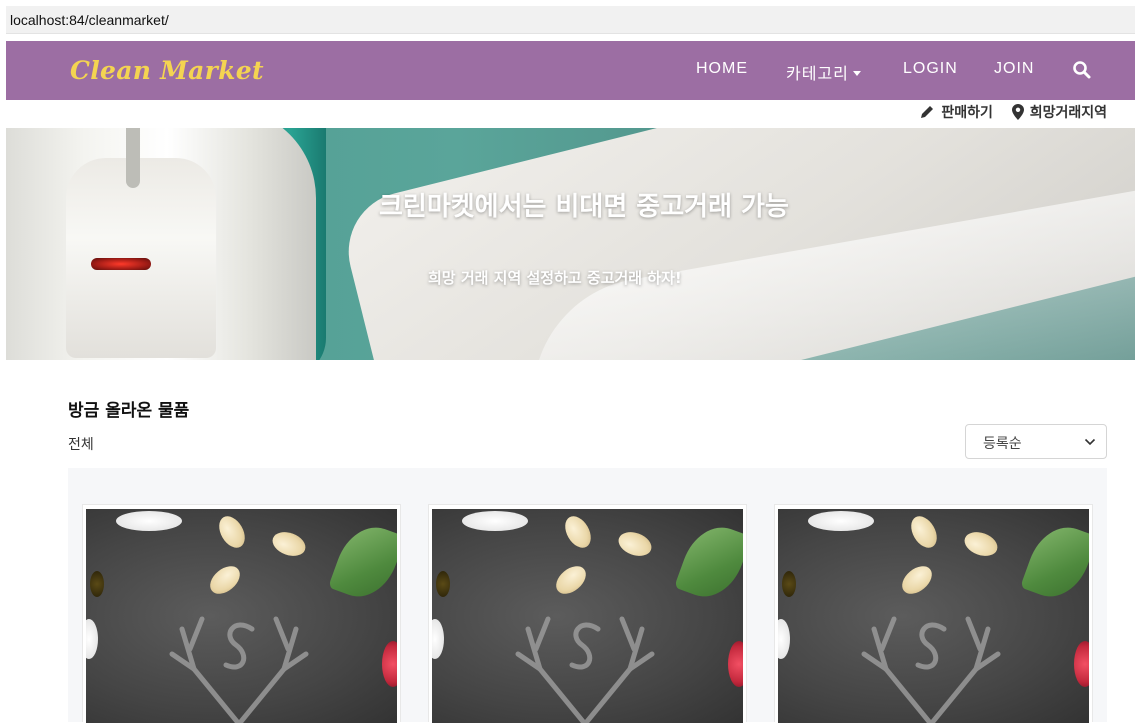 The width and height of the screenshot is (1135, 723). I want to click on sort-select: 등록순, so click(1036, 441).